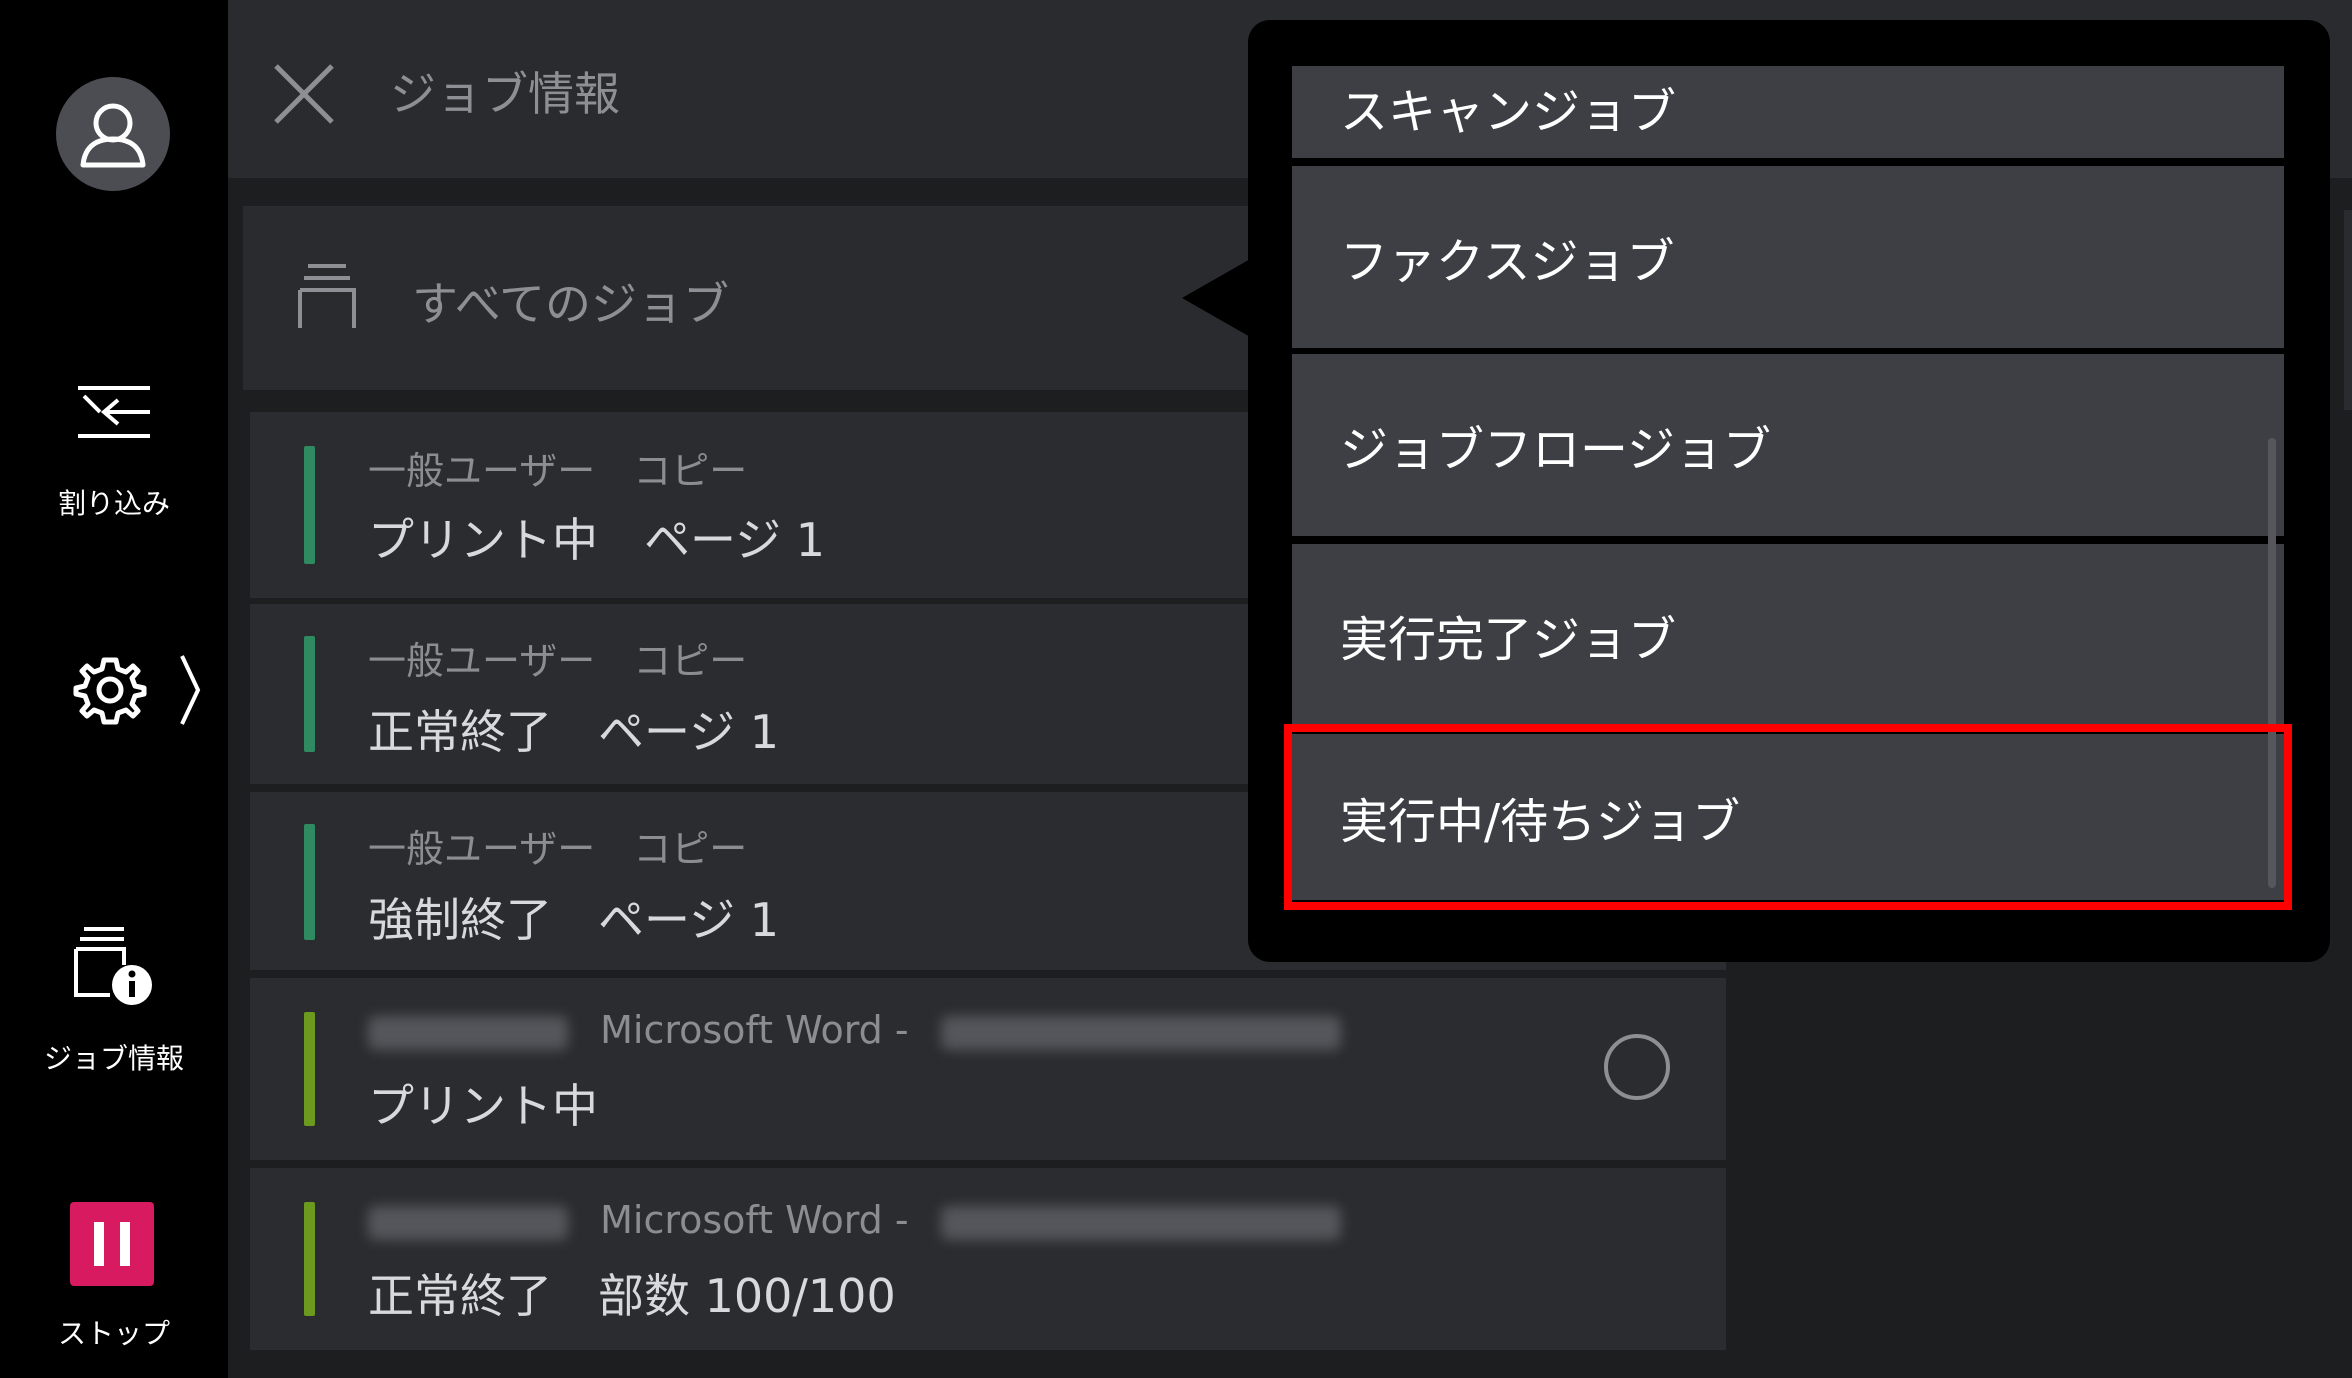 This screenshot has width=2352, height=1378. I want to click on sidebar: 割り込み ジョブ情報 ストップ, so click(114, 689).